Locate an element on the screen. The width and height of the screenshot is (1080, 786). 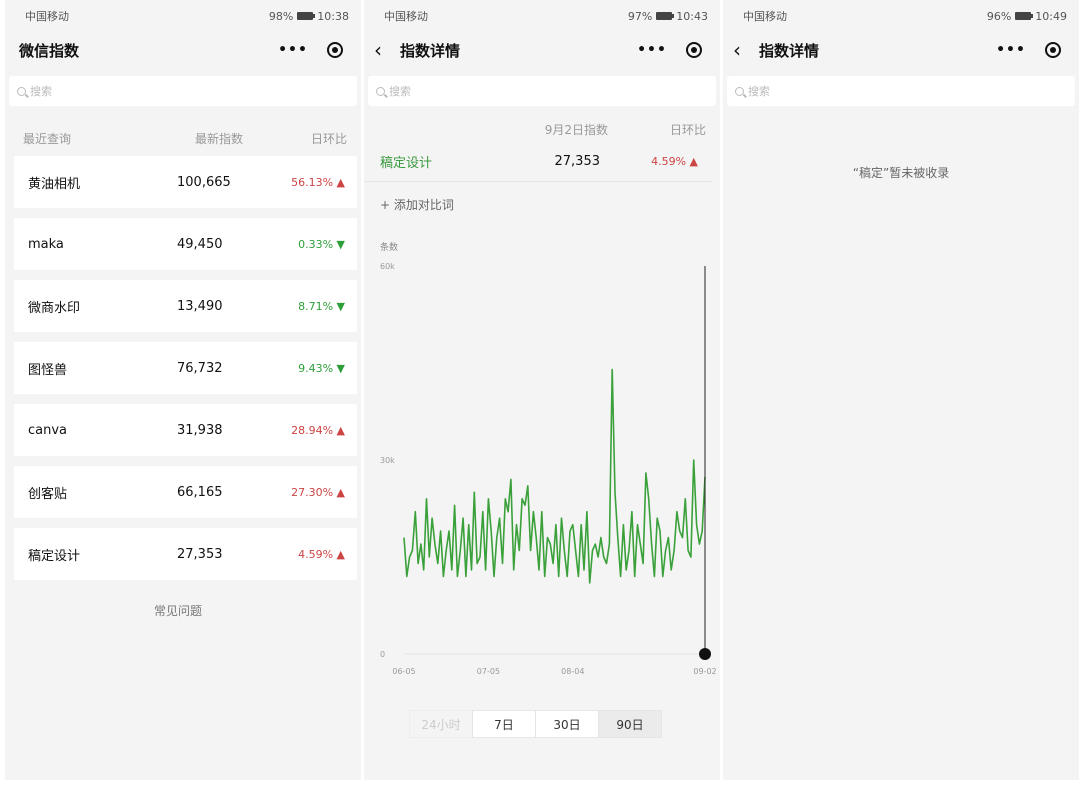
query-change: 8.71% ▼ is located at coordinates (321, 306).